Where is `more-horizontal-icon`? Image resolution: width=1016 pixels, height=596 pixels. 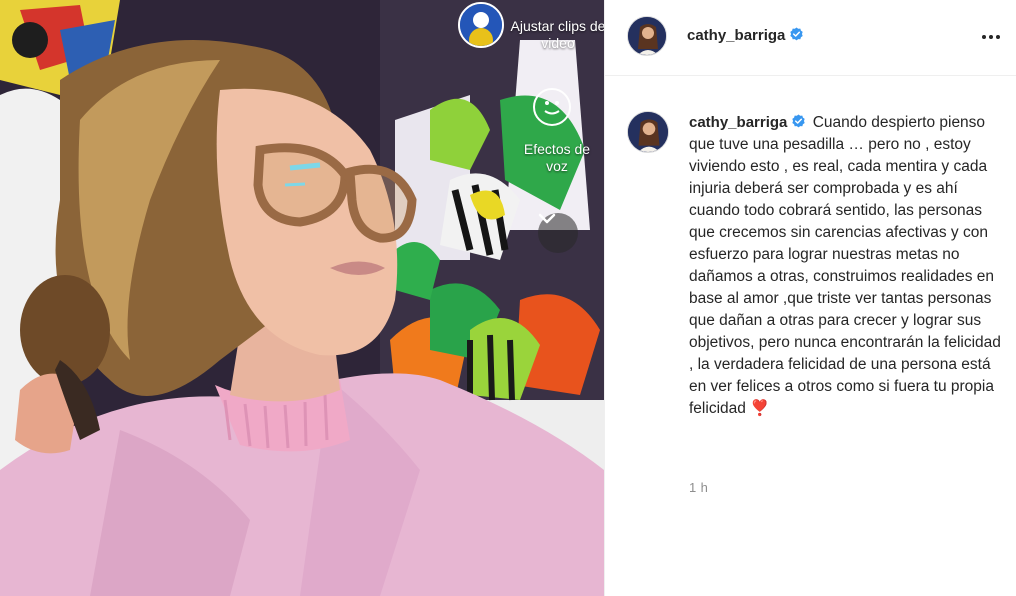 more-horizontal-icon is located at coordinates (991, 37).